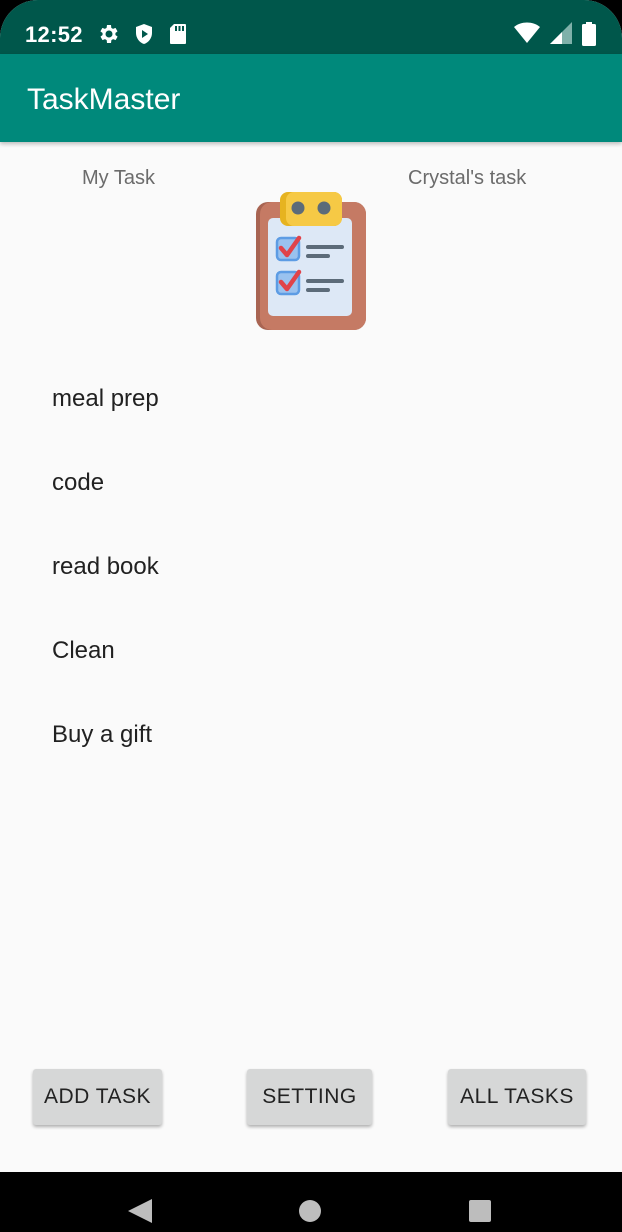  I want to click on sd-card-icon, so click(178, 34).